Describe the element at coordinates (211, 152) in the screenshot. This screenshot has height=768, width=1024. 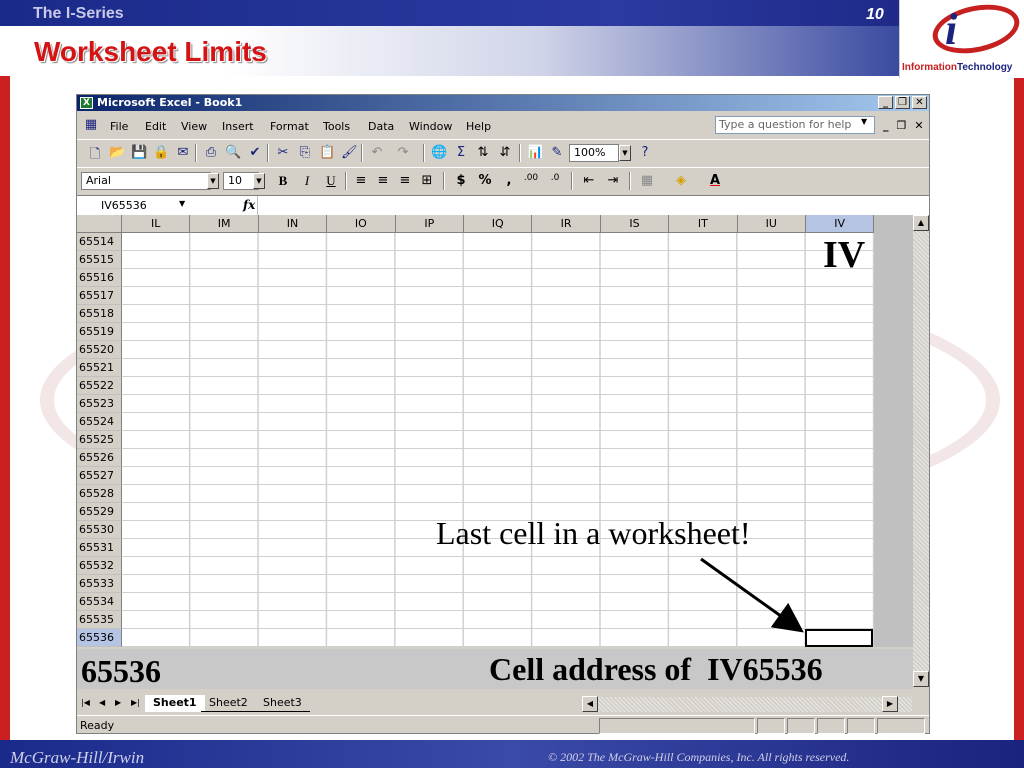
I see `print-icon: ⎙` at that location.